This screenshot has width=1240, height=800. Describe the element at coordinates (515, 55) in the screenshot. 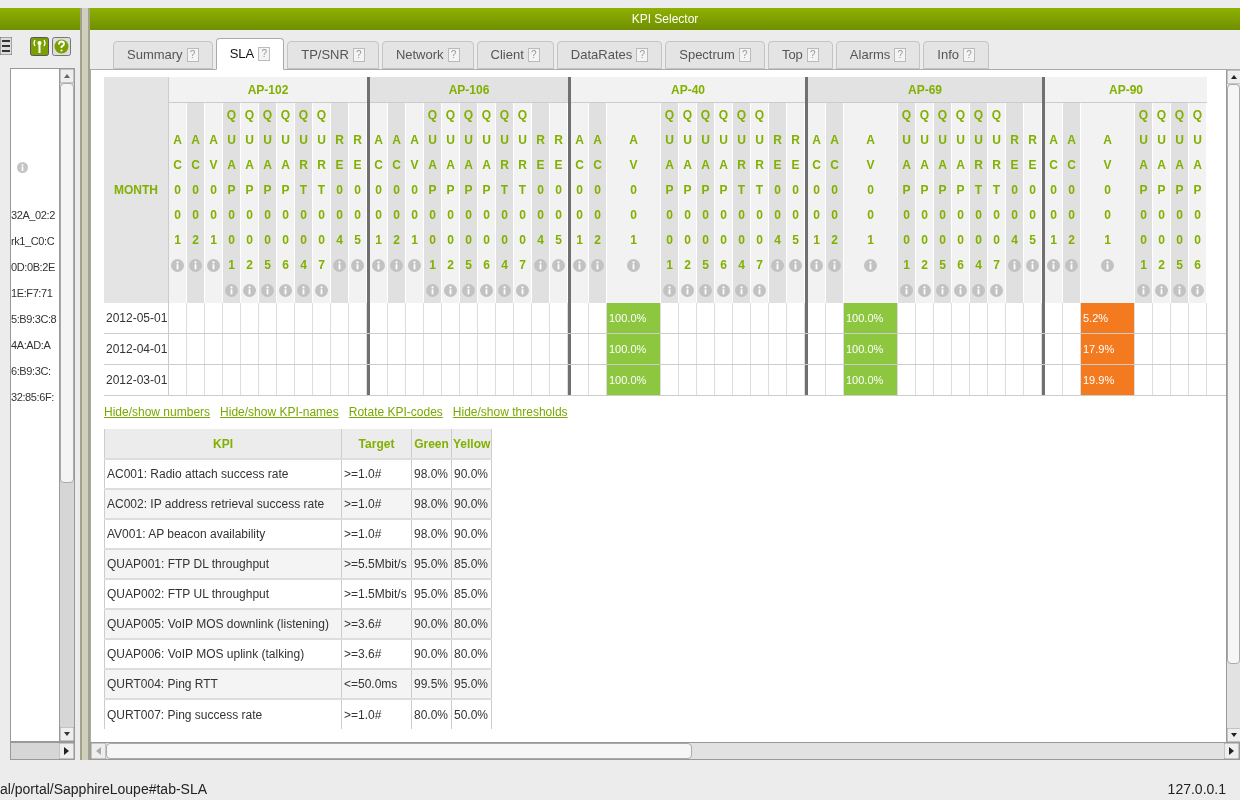

I see `tab: Client ?` at that location.